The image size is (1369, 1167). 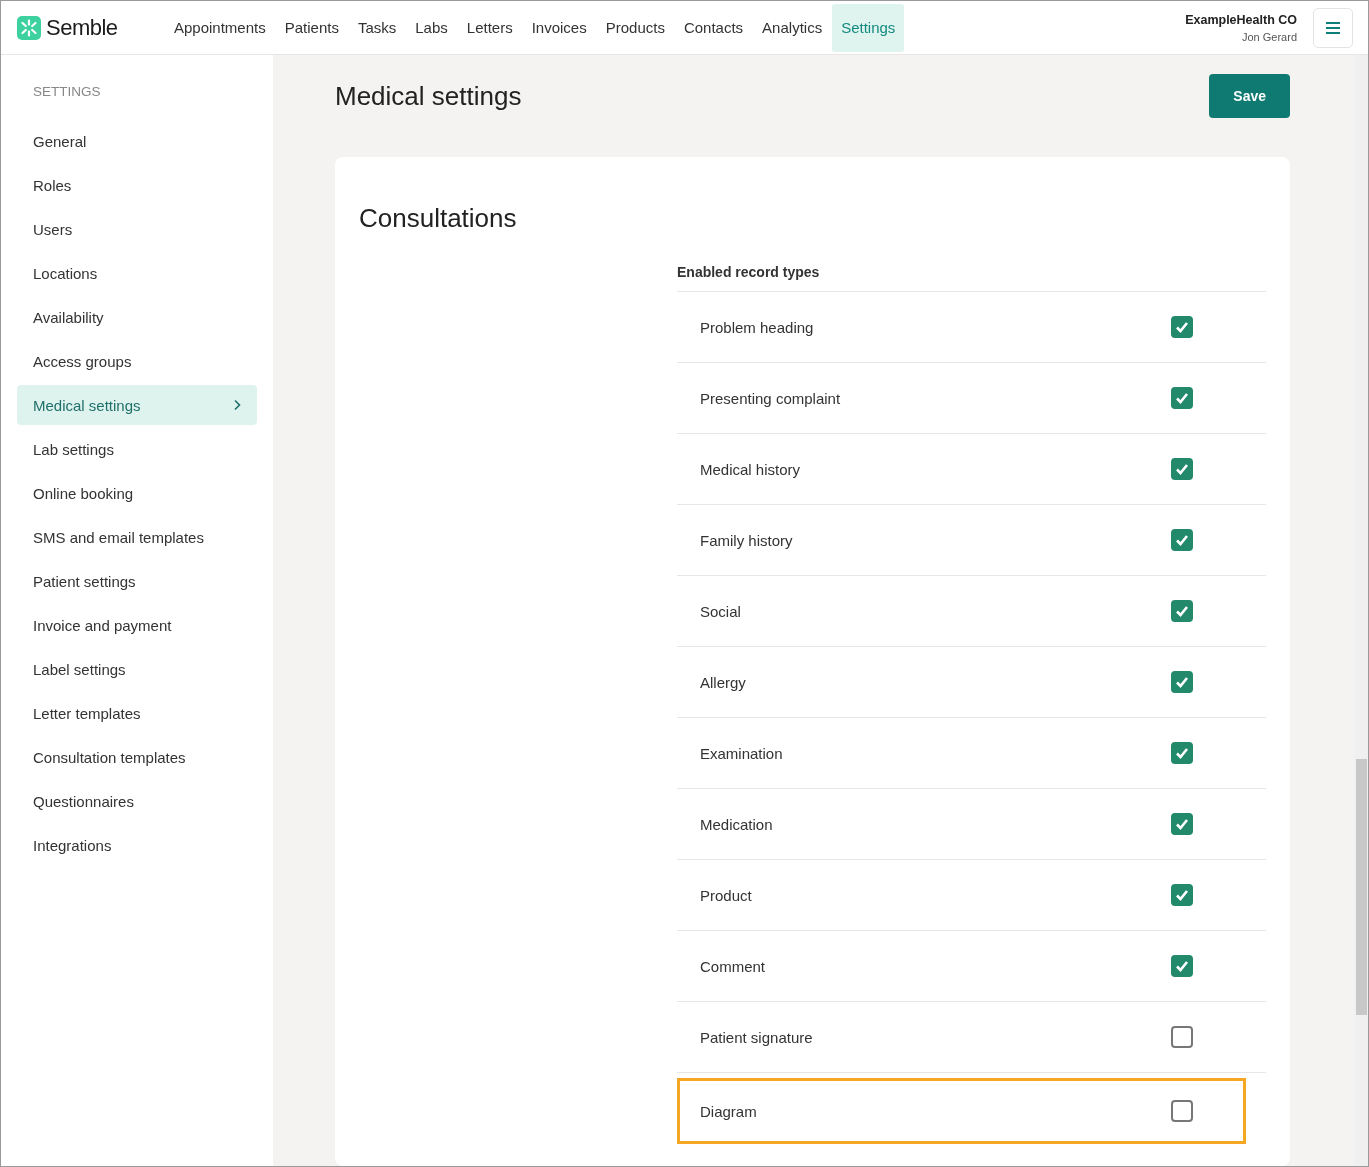 I want to click on scrollbar, so click(x=1361, y=610).